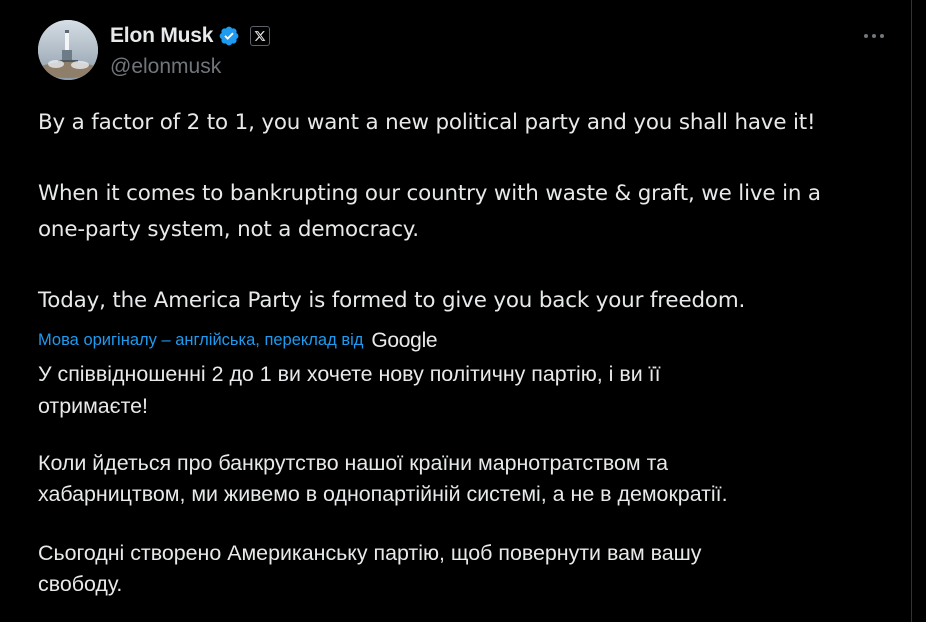 This screenshot has width=926, height=622. Describe the element at coordinates (165, 67) in the screenshot. I see `author-handle: @elonmusk` at that location.